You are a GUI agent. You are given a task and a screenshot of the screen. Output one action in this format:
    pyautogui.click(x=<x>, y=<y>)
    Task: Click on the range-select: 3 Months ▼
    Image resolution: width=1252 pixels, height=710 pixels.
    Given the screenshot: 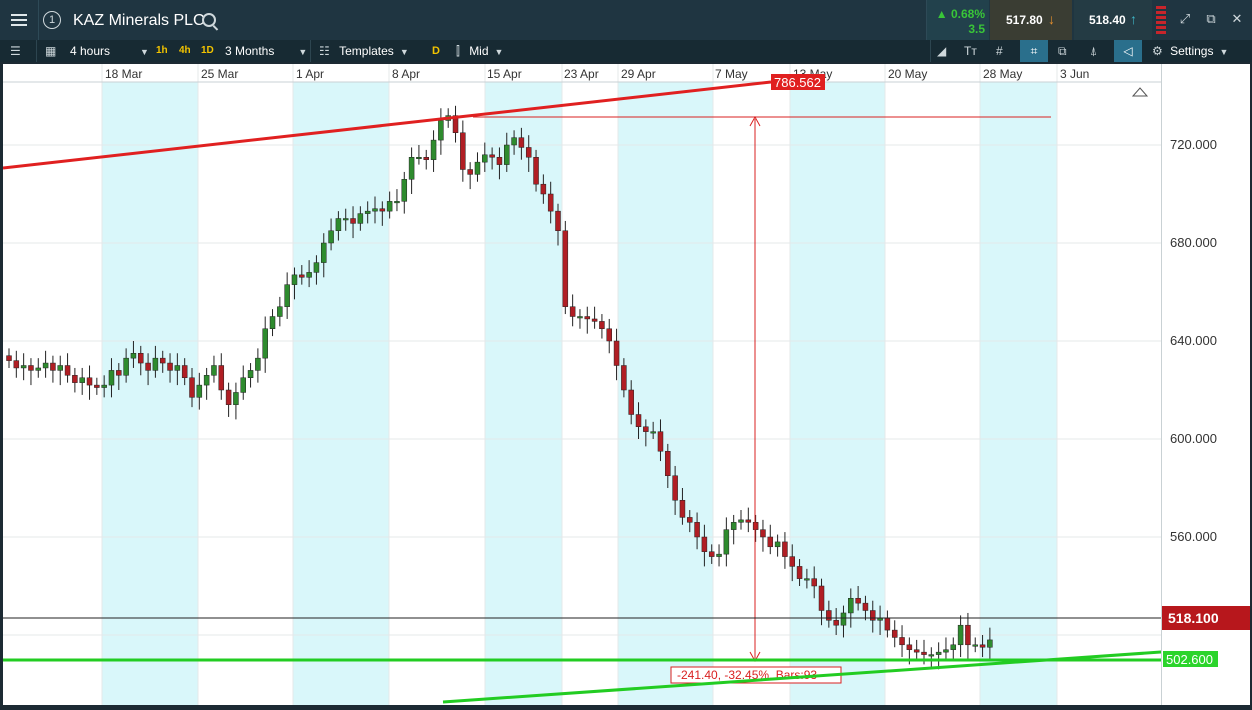 What is the action you would take?
    pyautogui.click(x=266, y=51)
    